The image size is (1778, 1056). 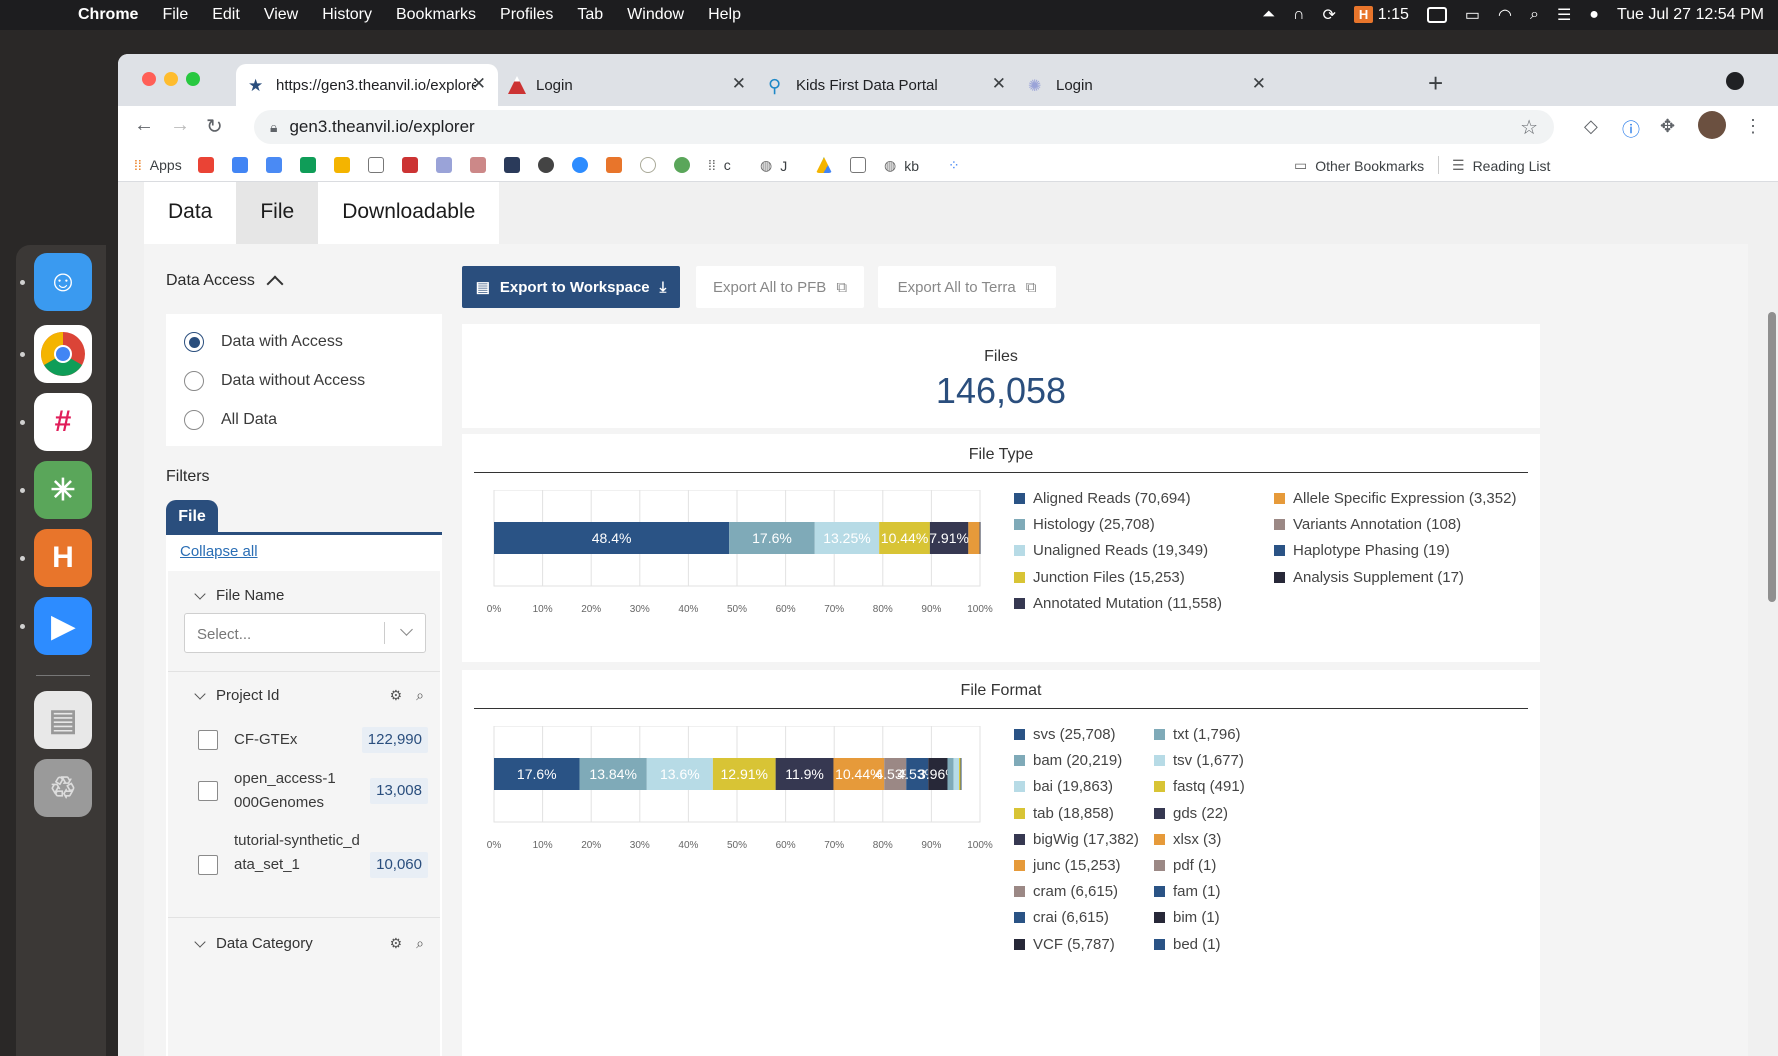 What do you see at coordinates (1564, 15) in the screenshot?
I see `control-center-icon: ☰` at bounding box center [1564, 15].